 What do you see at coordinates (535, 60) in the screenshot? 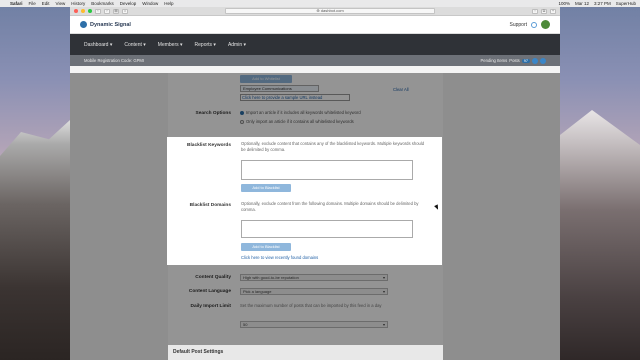
I see `refresh-icon` at bounding box center [535, 60].